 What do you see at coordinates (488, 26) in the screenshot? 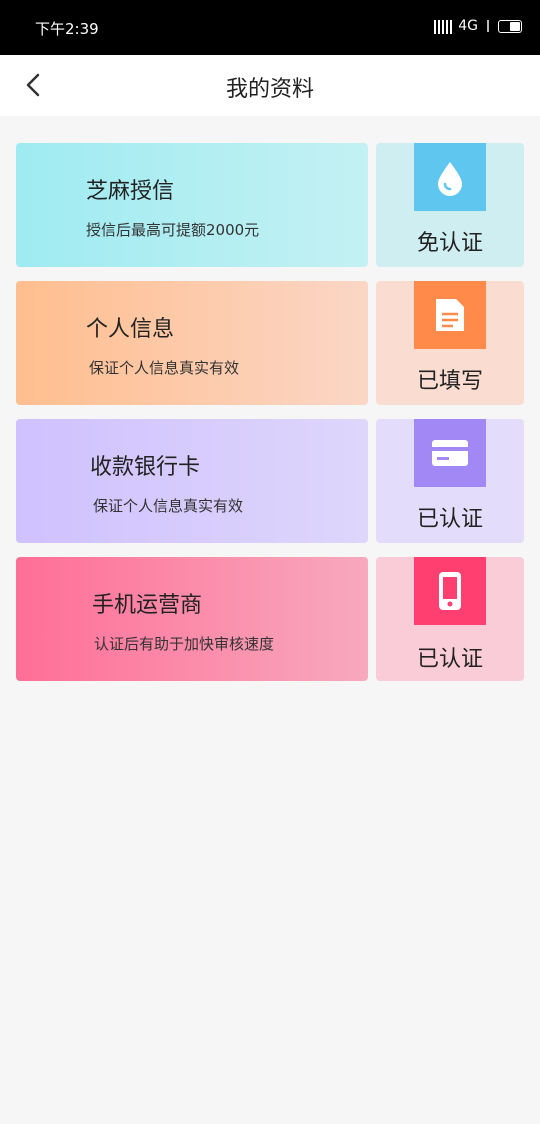
I see `divider` at bounding box center [488, 26].